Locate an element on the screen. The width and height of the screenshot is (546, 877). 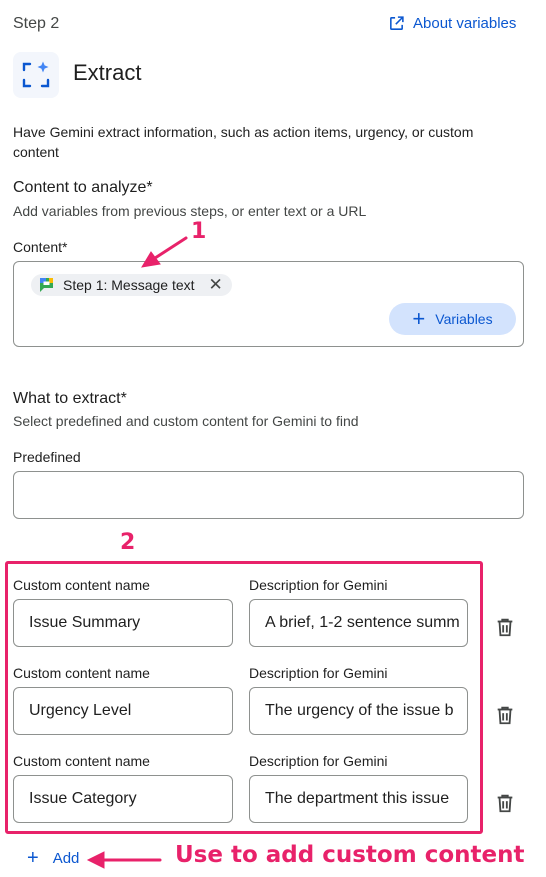
arrow-to-add-head is located at coordinates (95, 860).